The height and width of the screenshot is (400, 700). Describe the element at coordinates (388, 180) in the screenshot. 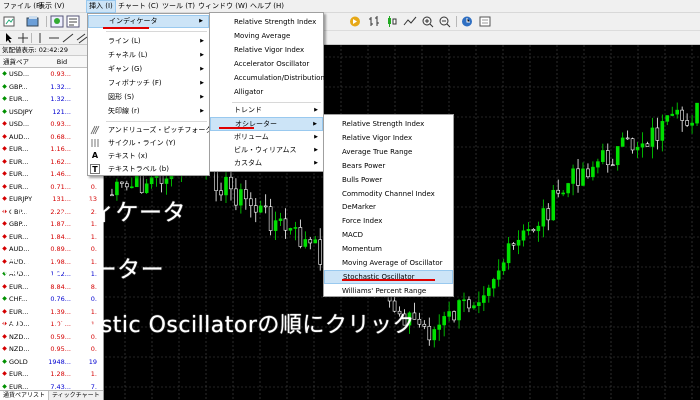

I see `osc-bulls-power: Bulls Power` at that location.